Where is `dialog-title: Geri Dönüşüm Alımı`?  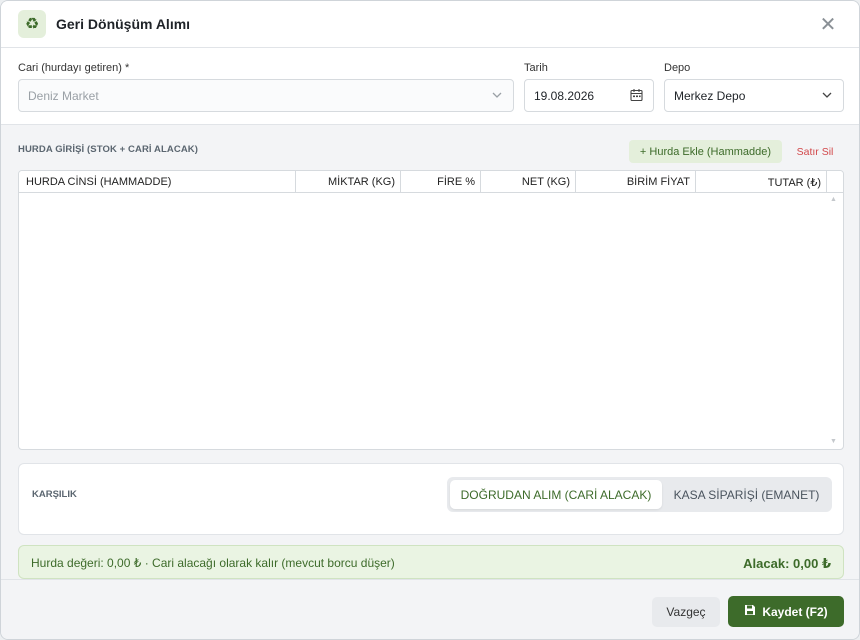 dialog-title: Geri Dönüşüm Alımı is located at coordinates (123, 24).